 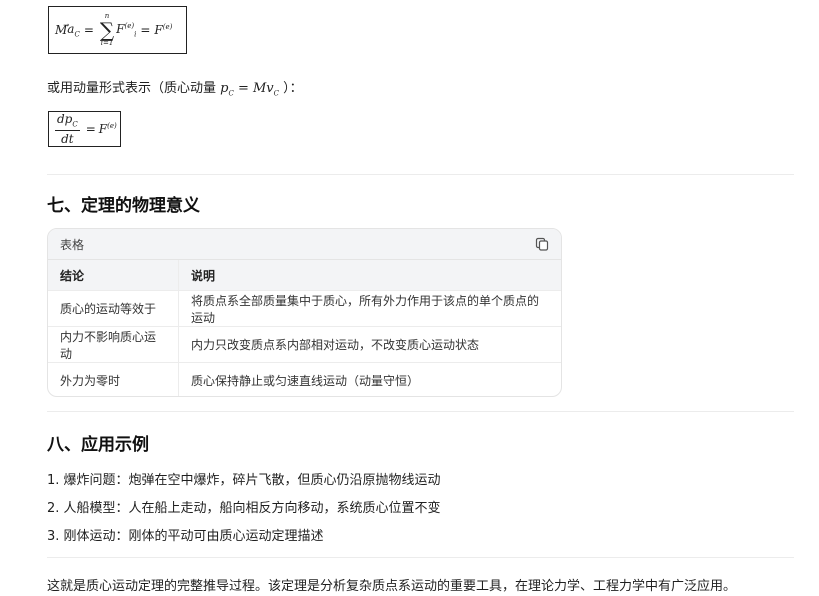 I want to click on equation-box-momentum: dpC dt = F(e), so click(x=84, y=129).